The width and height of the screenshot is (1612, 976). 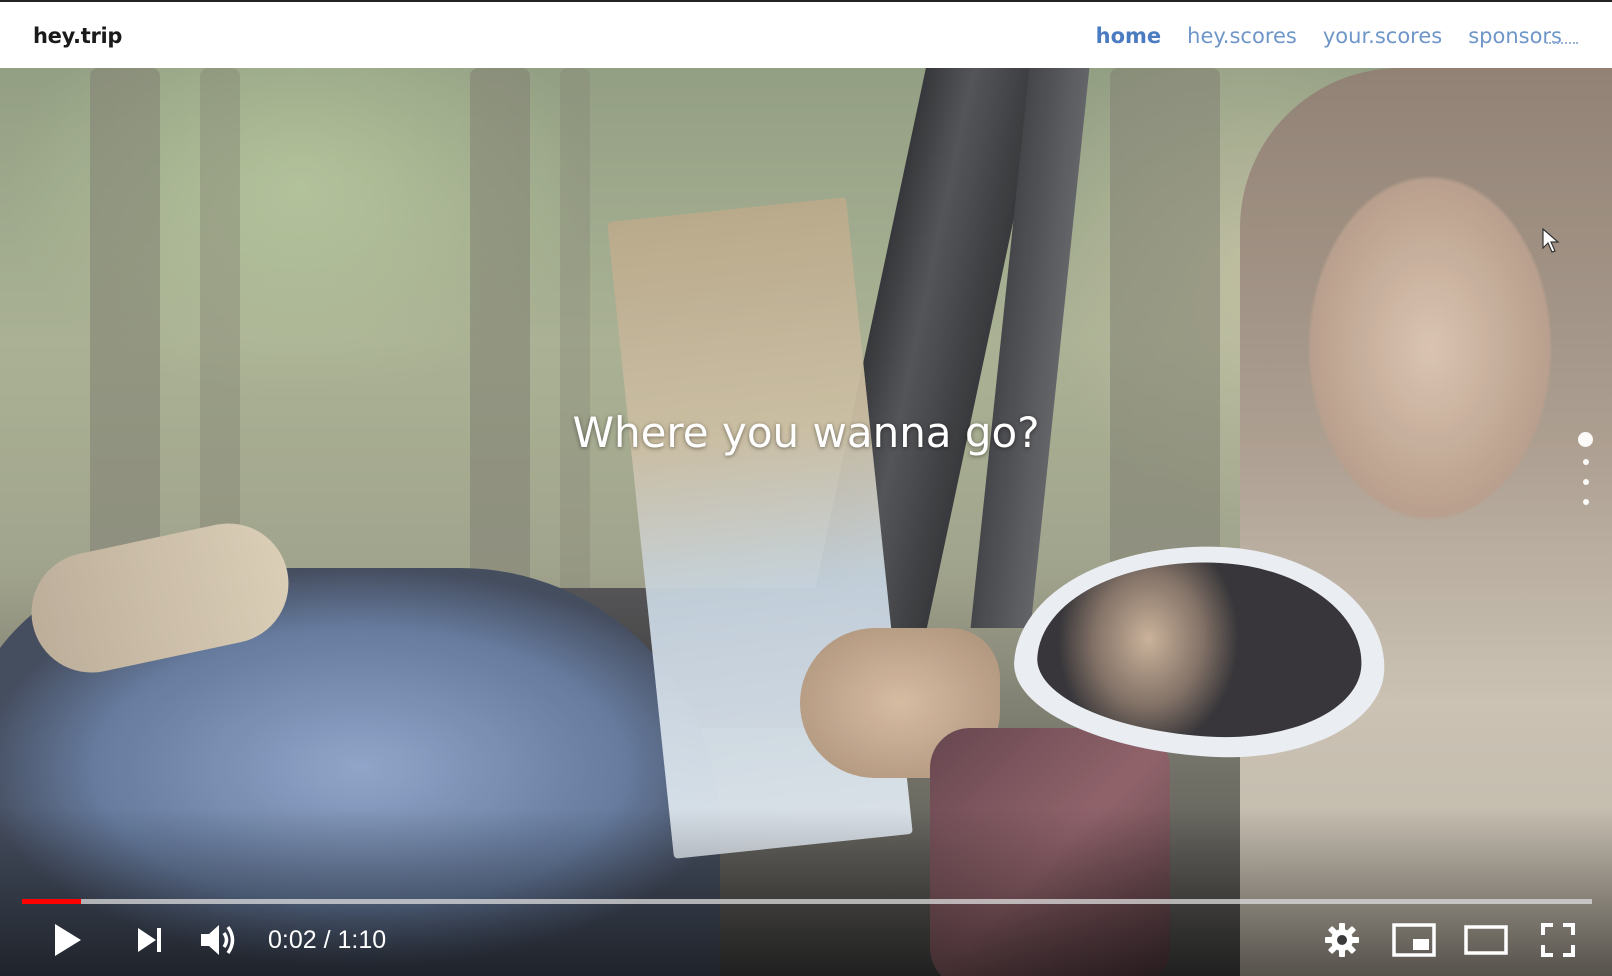 What do you see at coordinates (292, 940) in the screenshot?
I see `current-time: 0:02` at bounding box center [292, 940].